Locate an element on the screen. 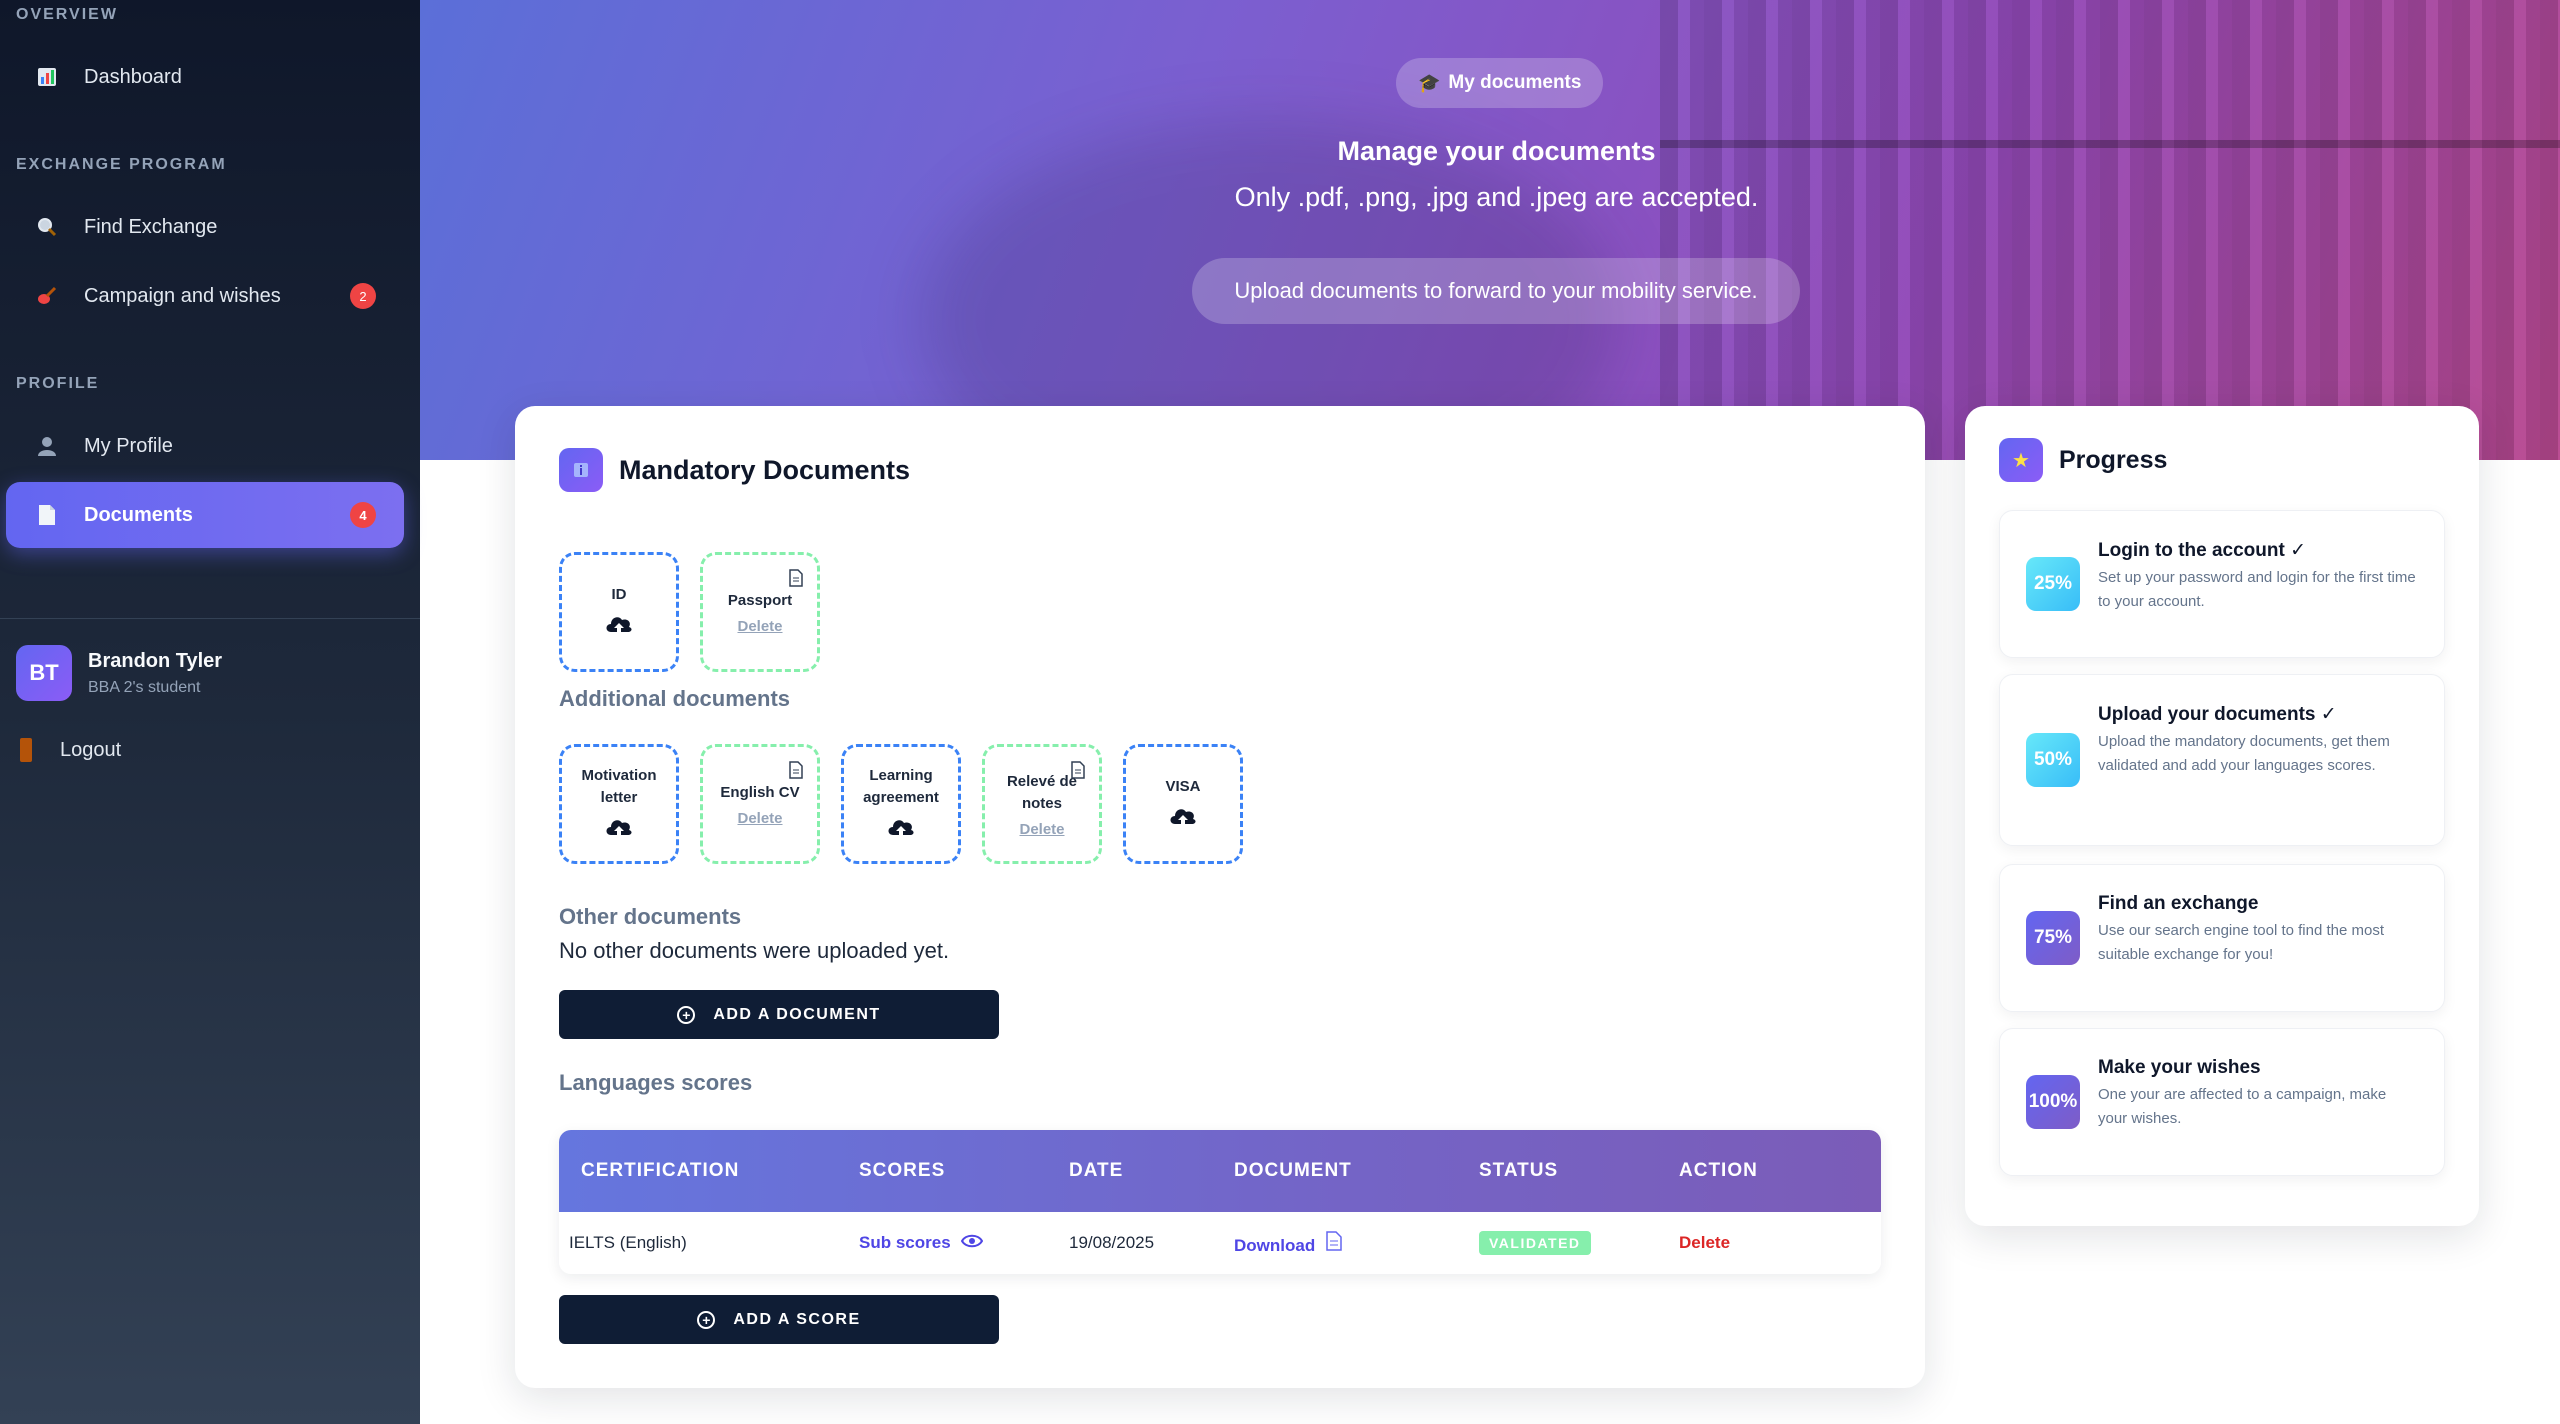  doc-tile-id: ID is located at coordinates (619, 612).